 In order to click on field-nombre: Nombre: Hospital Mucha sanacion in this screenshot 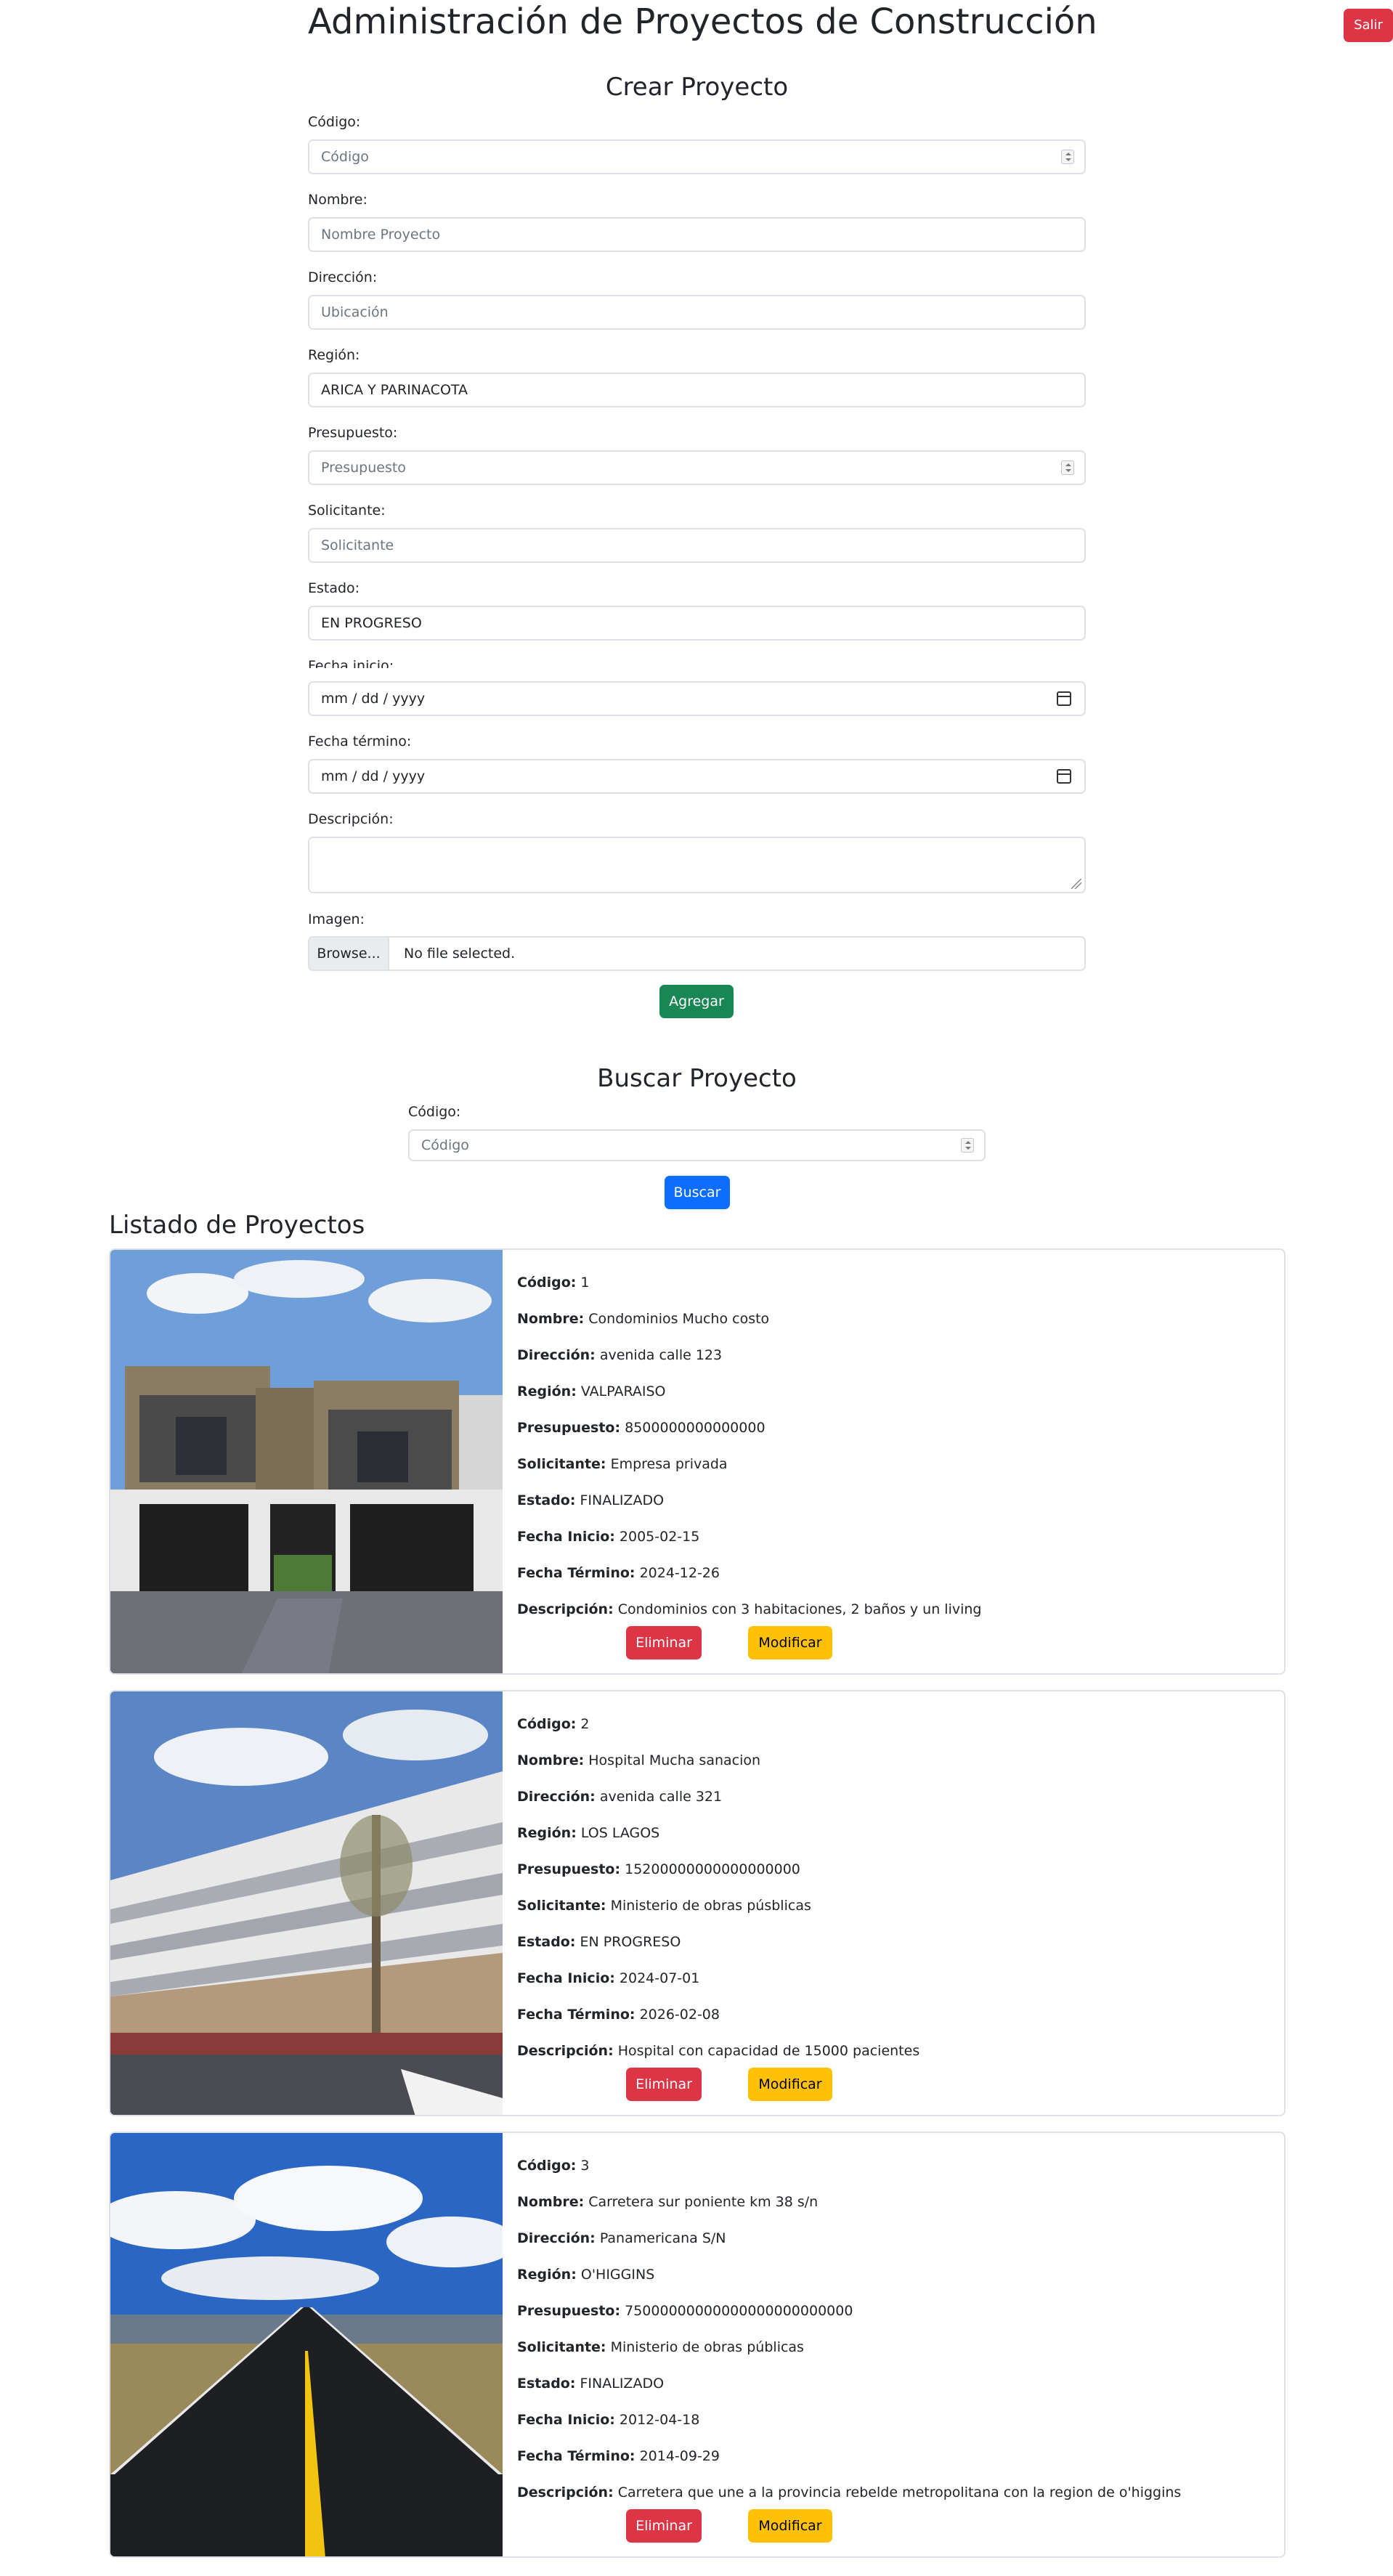, I will do `click(894, 1760)`.